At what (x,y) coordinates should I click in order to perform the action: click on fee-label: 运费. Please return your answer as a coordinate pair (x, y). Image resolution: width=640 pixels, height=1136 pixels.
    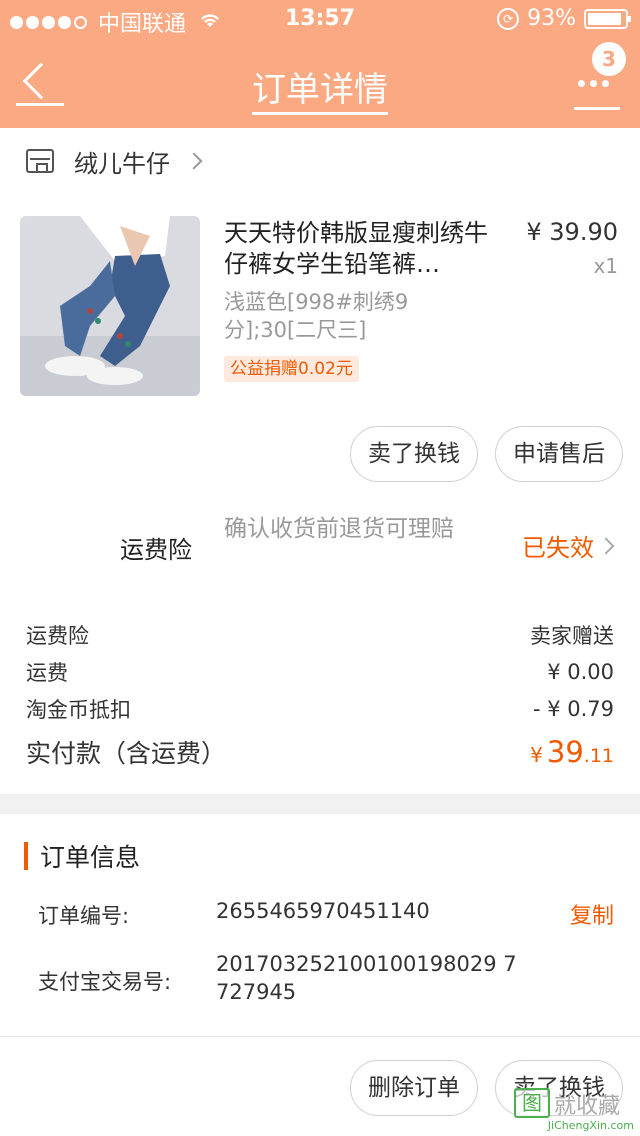
    Looking at the image, I should click on (47, 672).